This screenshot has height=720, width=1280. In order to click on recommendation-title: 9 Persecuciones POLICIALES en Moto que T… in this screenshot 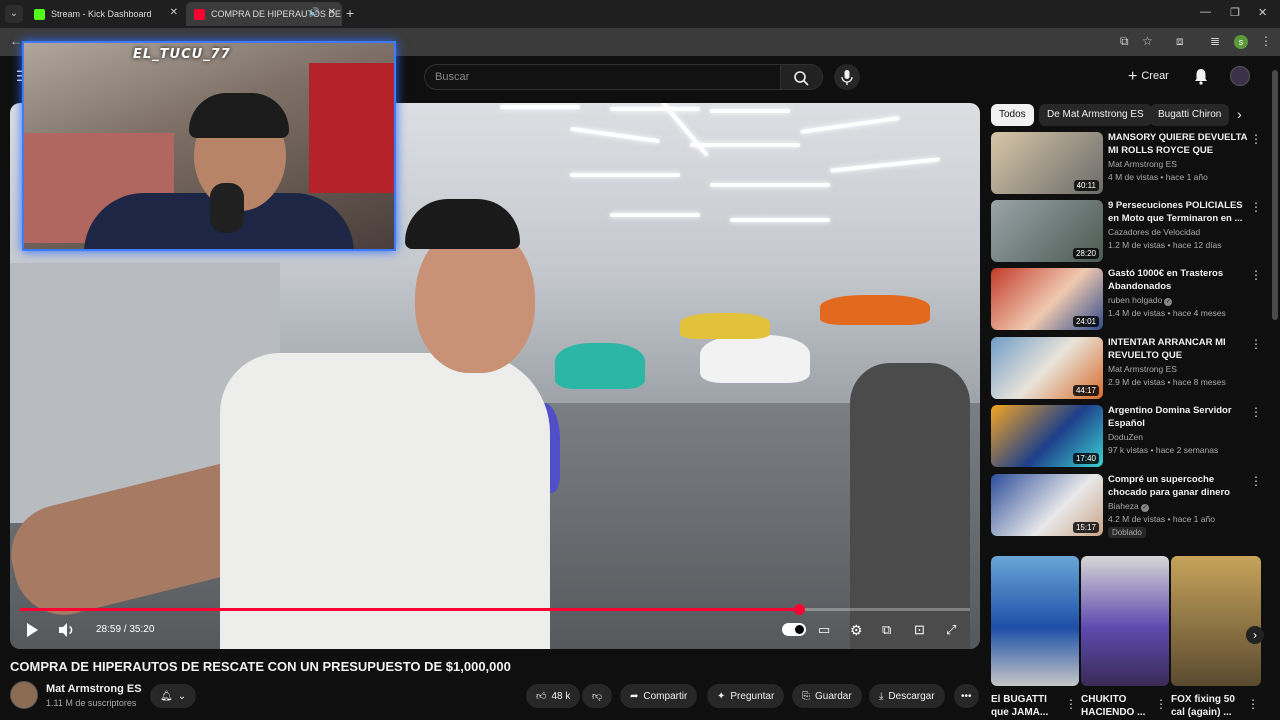, I will do `click(1178, 212)`.